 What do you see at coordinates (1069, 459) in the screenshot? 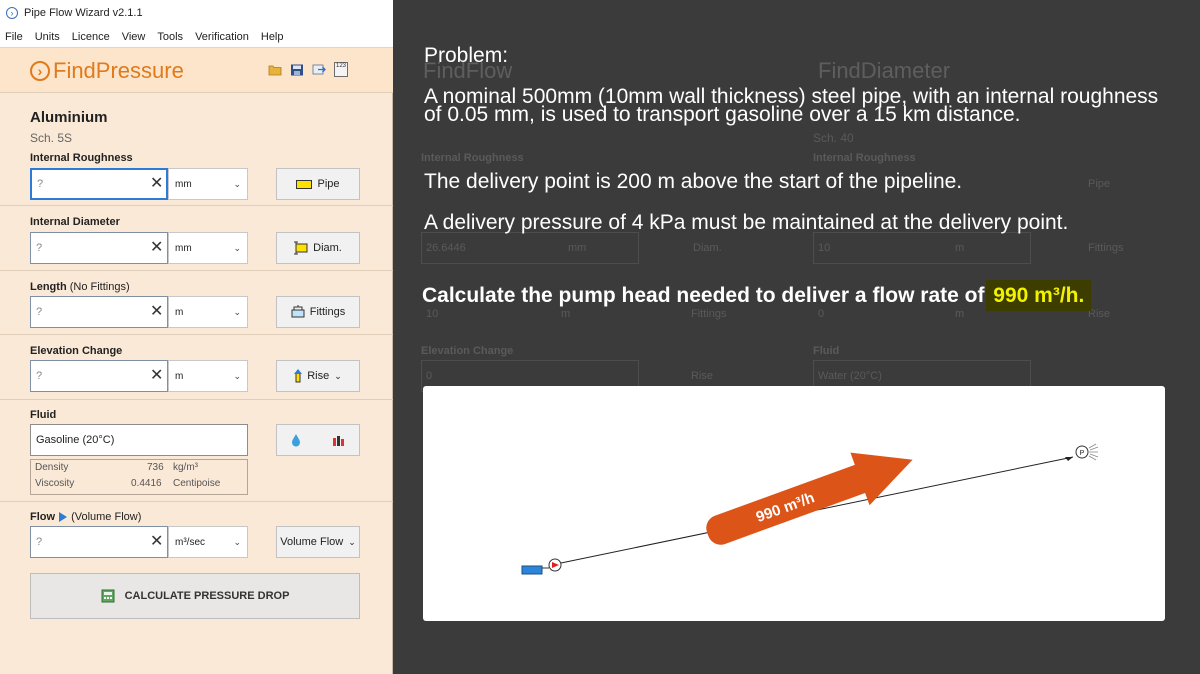
I see `pipe-end-arrow-icon` at bounding box center [1069, 459].